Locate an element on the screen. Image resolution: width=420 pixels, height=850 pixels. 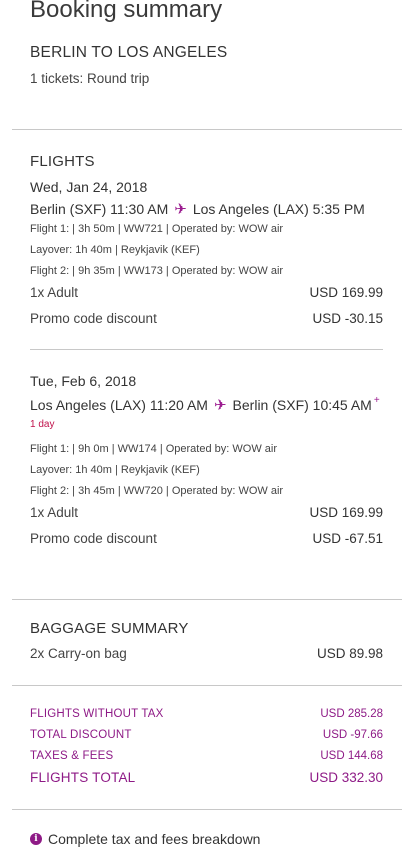
baggage-item-label: 2x Carry-on bag is located at coordinates (78, 653).